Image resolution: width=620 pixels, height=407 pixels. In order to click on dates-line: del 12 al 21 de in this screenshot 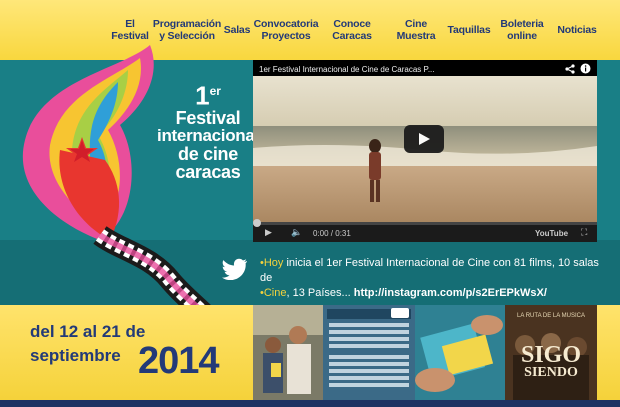, I will do `click(88, 331)`.